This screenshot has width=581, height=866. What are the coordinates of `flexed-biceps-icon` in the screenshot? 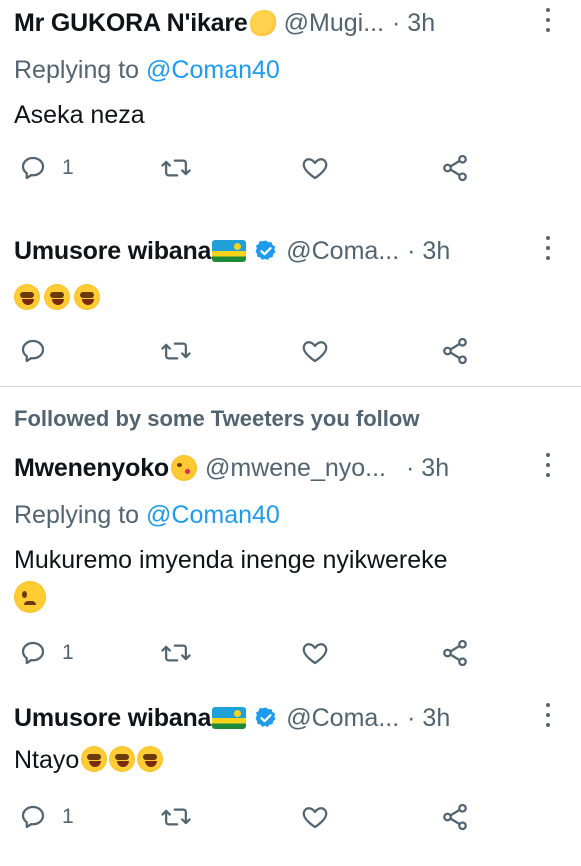 It's located at (262, 23).